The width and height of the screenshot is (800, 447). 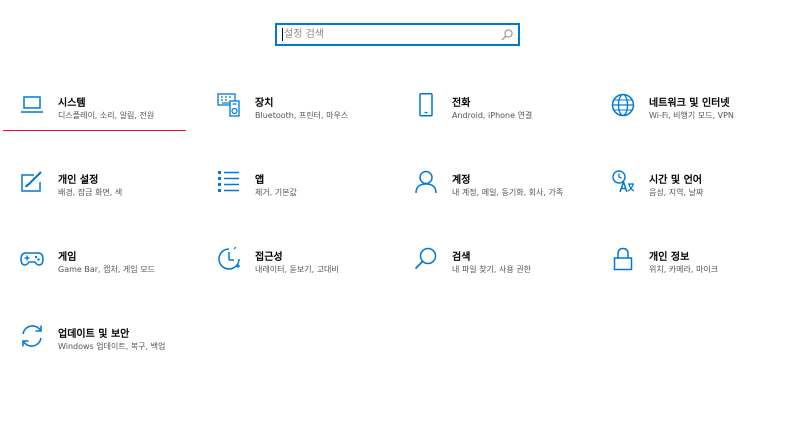 I want to click on search-icon, so click(x=425, y=258).